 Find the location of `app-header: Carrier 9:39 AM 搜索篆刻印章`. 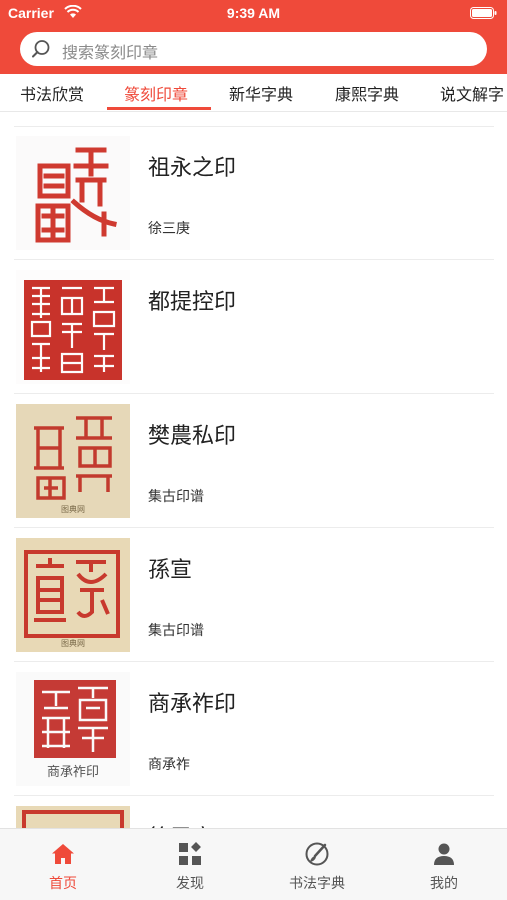

app-header: Carrier 9:39 AM 搜索篆刻印章 is located at coordinates (253, 37).